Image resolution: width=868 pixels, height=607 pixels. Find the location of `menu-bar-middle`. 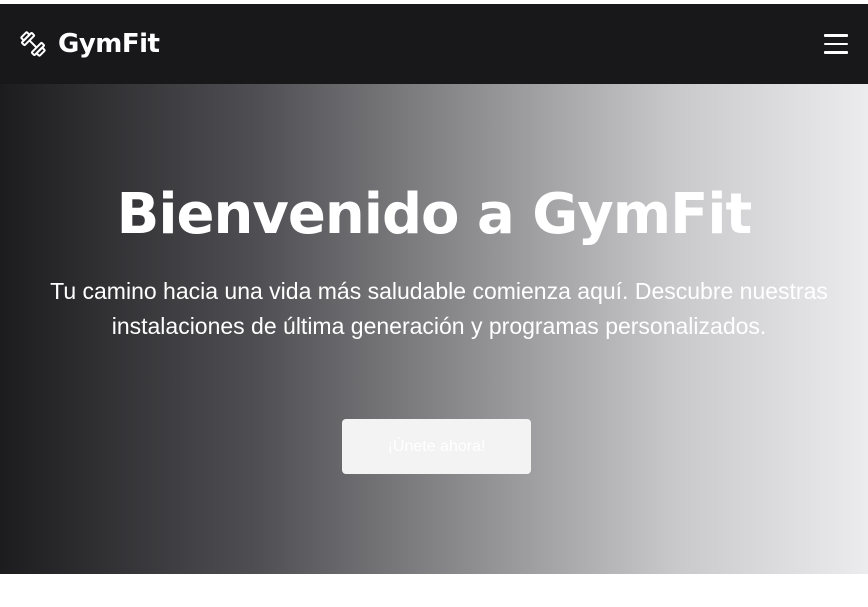

menu-bar-middle is located at coordinates (836, 44).